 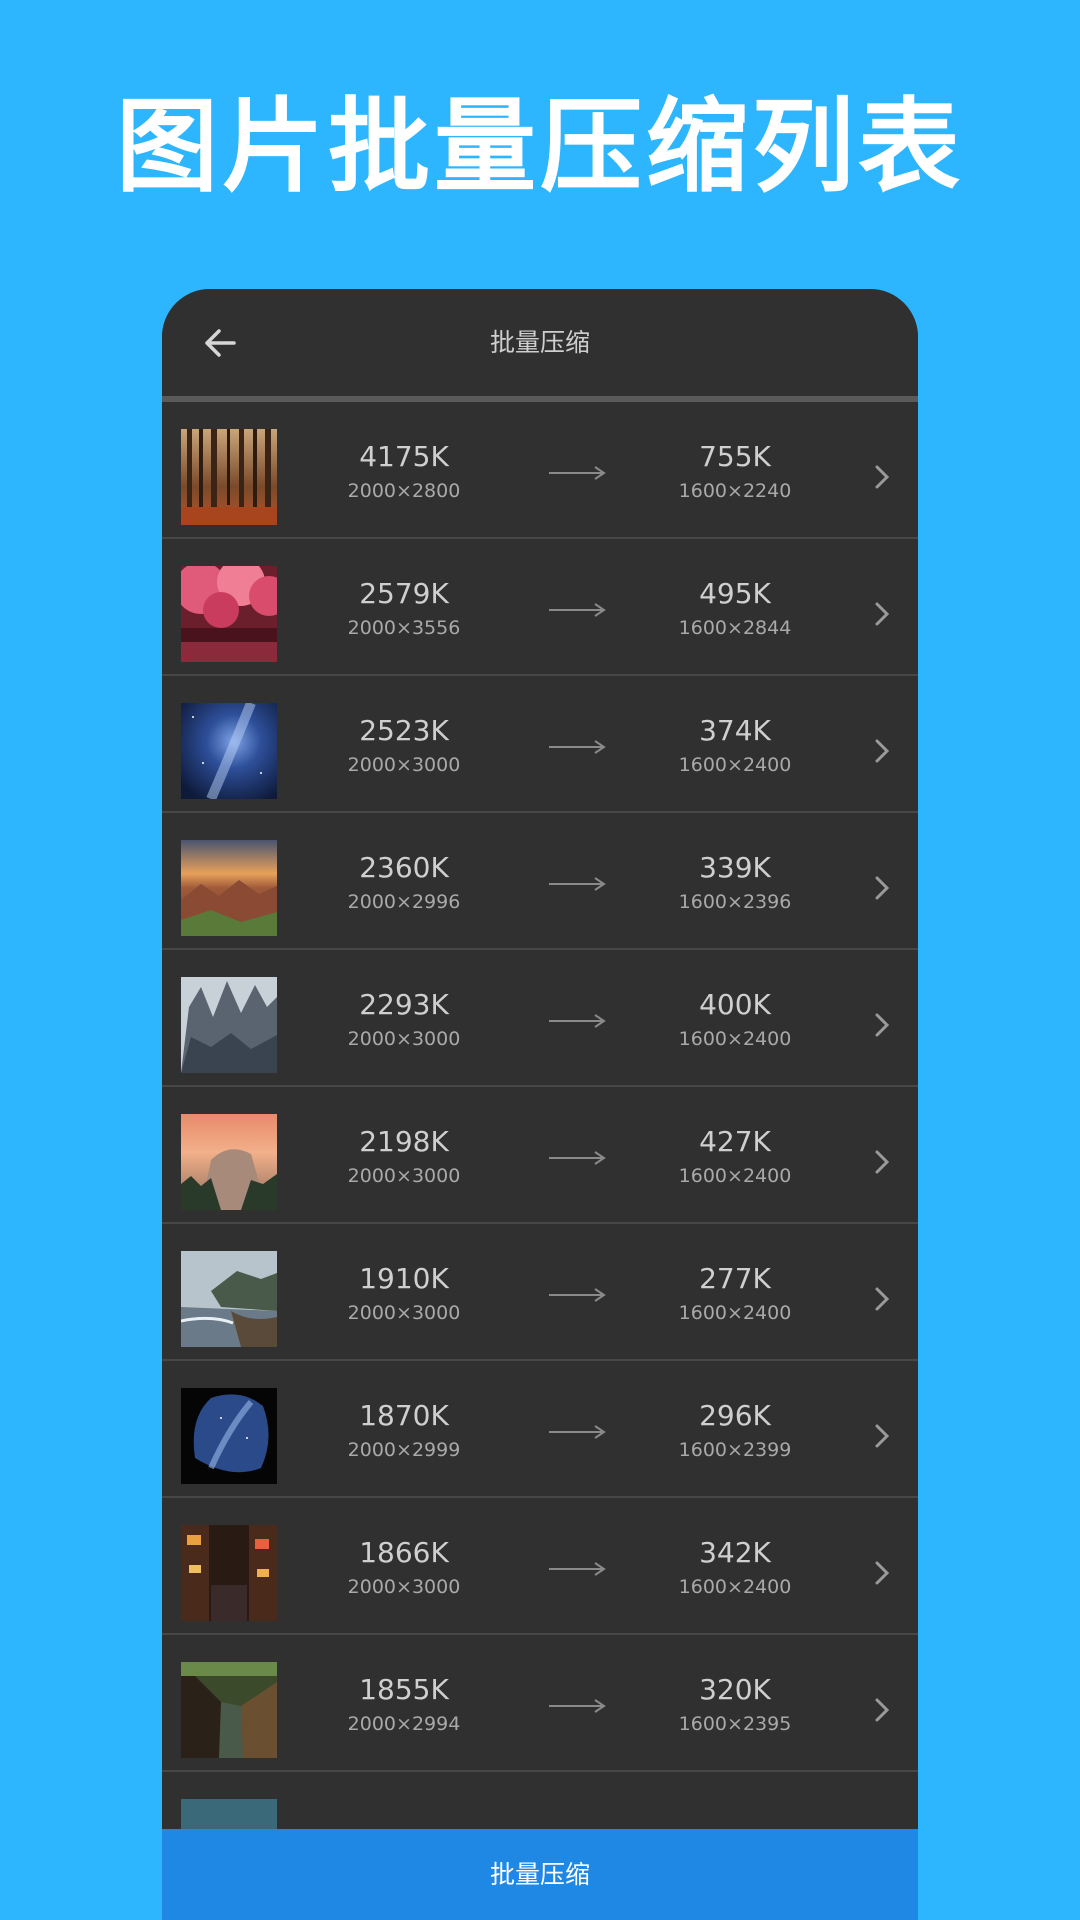 What do you see at coordinates (404, 1689) in the screenshot?
I see `original-size: 1855K` at bounding box center [404, 1689].